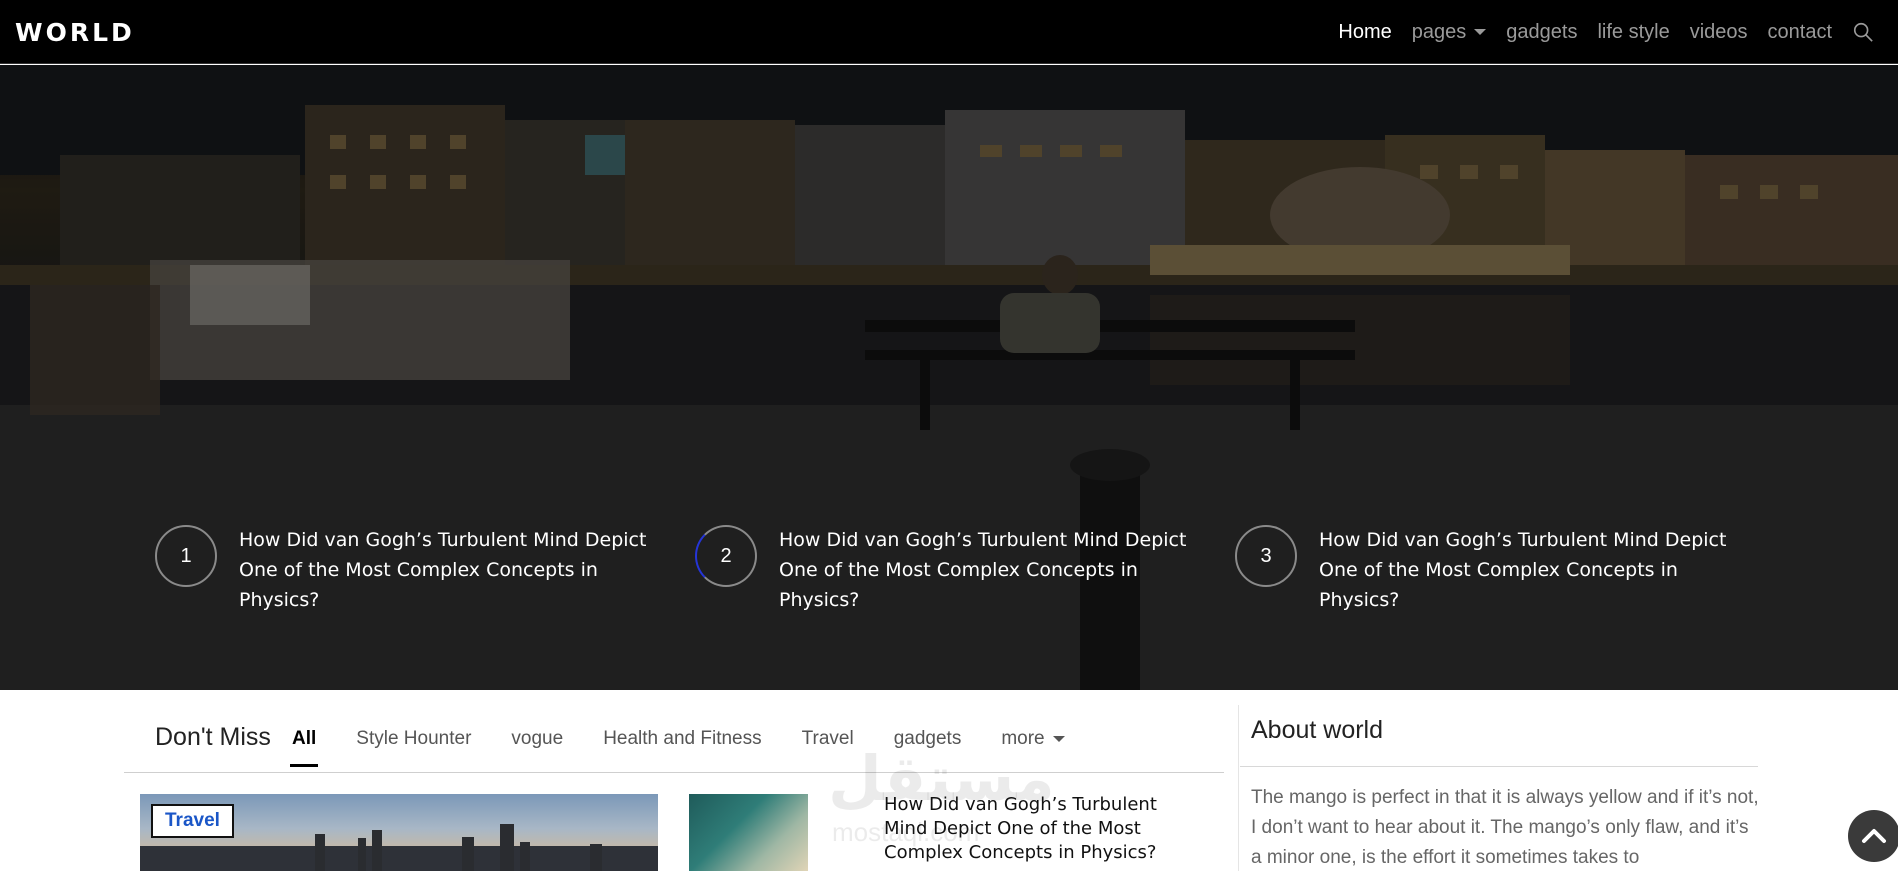 This screenshot has width=1898, height=871. Describe the element at coordinates (1266, 556) in the screenshot. I see `headline-number: 3` at that location.